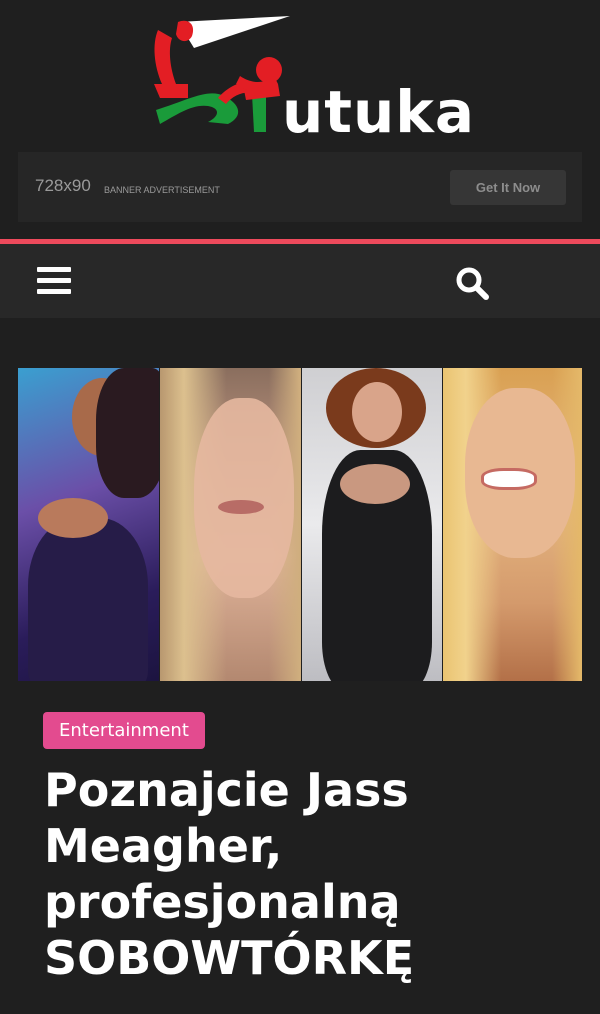 The height and width of the screenshot is (1014, 600). Describe the element at coordinates (300, 187) in the screenshot. I see `banner-advertisement: 728x90 BANNER ADVERTISEMENT Get It Now` at that location.